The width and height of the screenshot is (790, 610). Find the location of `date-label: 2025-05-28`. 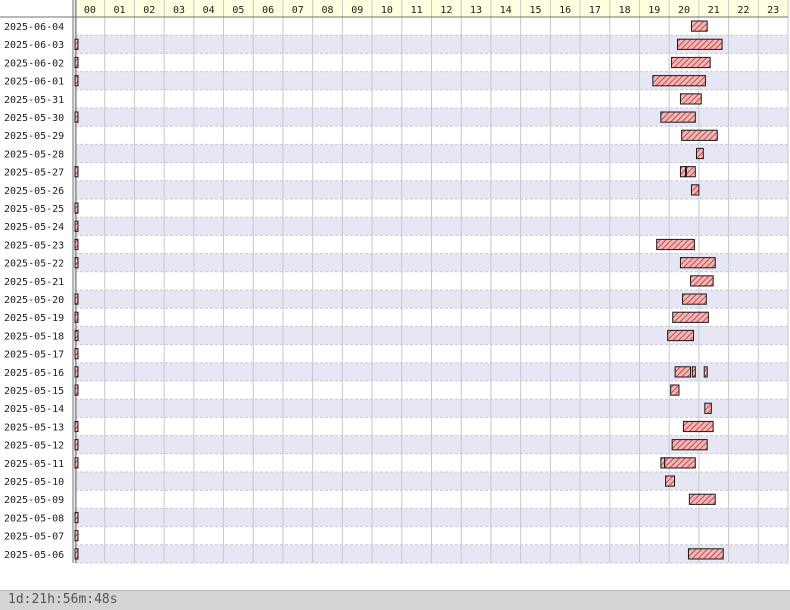

date-label: 2025-05-28 is located at coordinates (34, 154).